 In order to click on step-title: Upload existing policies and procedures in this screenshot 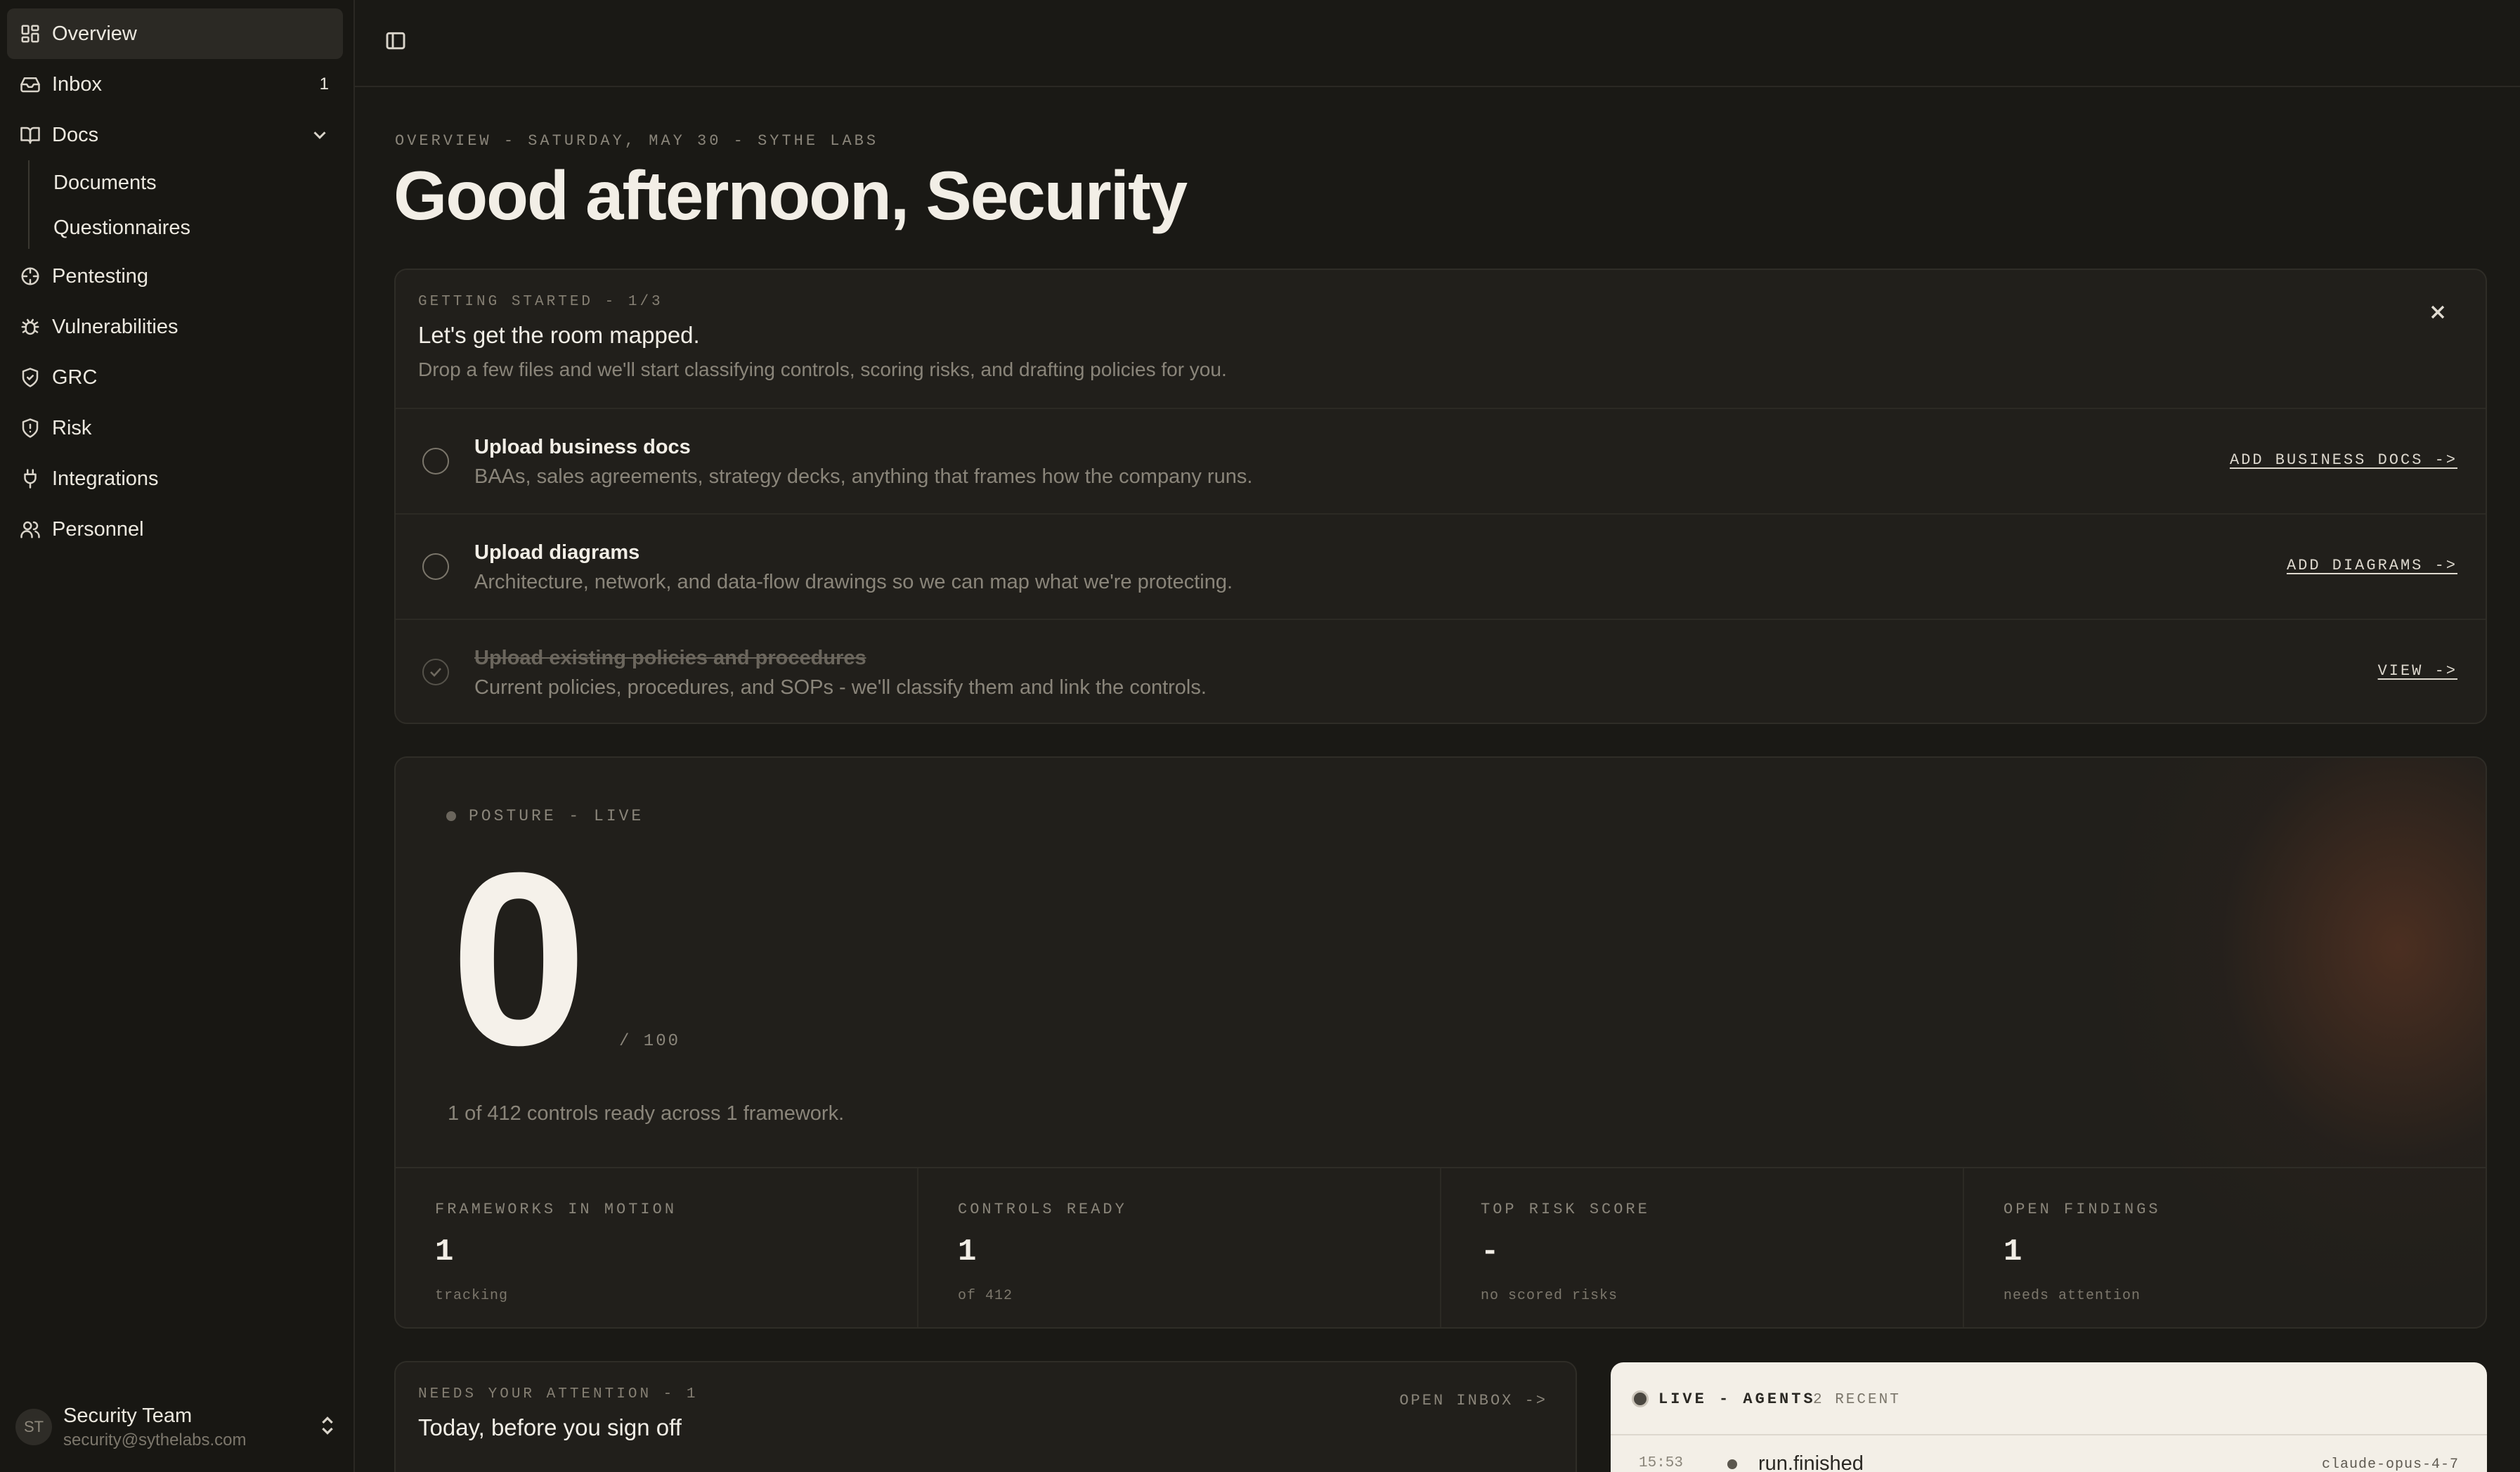, I will do `click(670, 658)`.